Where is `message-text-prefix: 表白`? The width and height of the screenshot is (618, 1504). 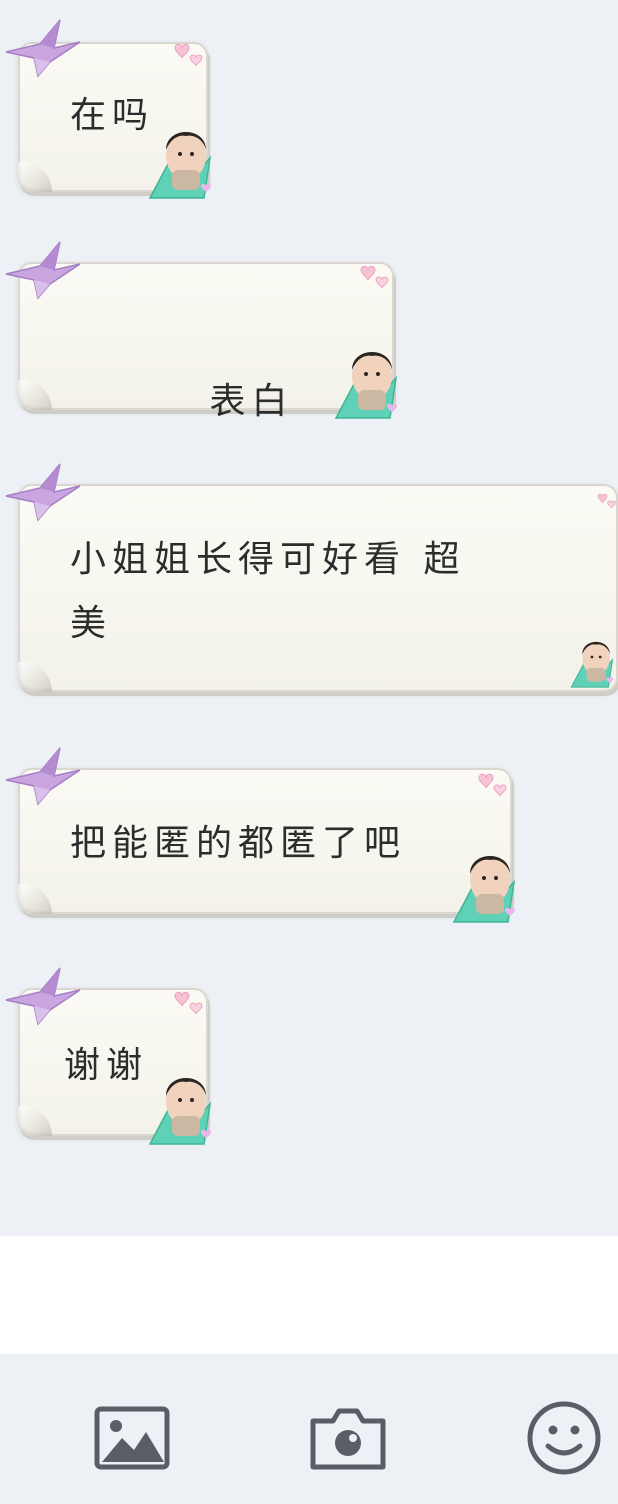 message-text-prefix: 表白 is located at coordinates (251, 401).